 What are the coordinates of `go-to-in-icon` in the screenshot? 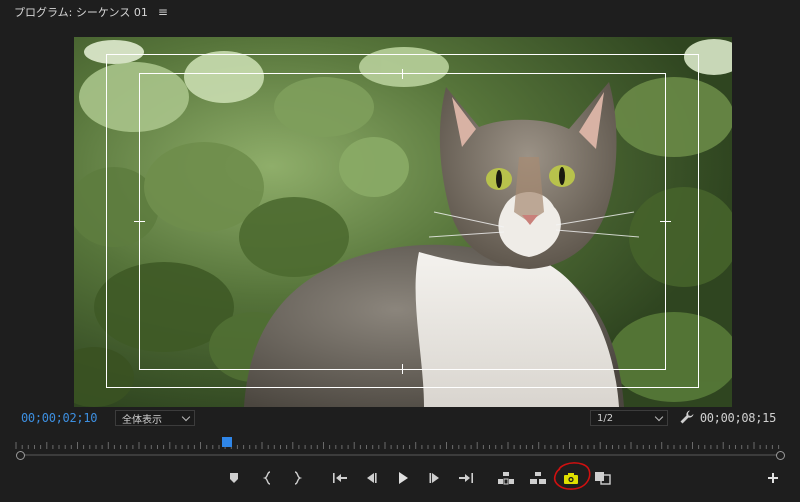 It's located at (340, 478).